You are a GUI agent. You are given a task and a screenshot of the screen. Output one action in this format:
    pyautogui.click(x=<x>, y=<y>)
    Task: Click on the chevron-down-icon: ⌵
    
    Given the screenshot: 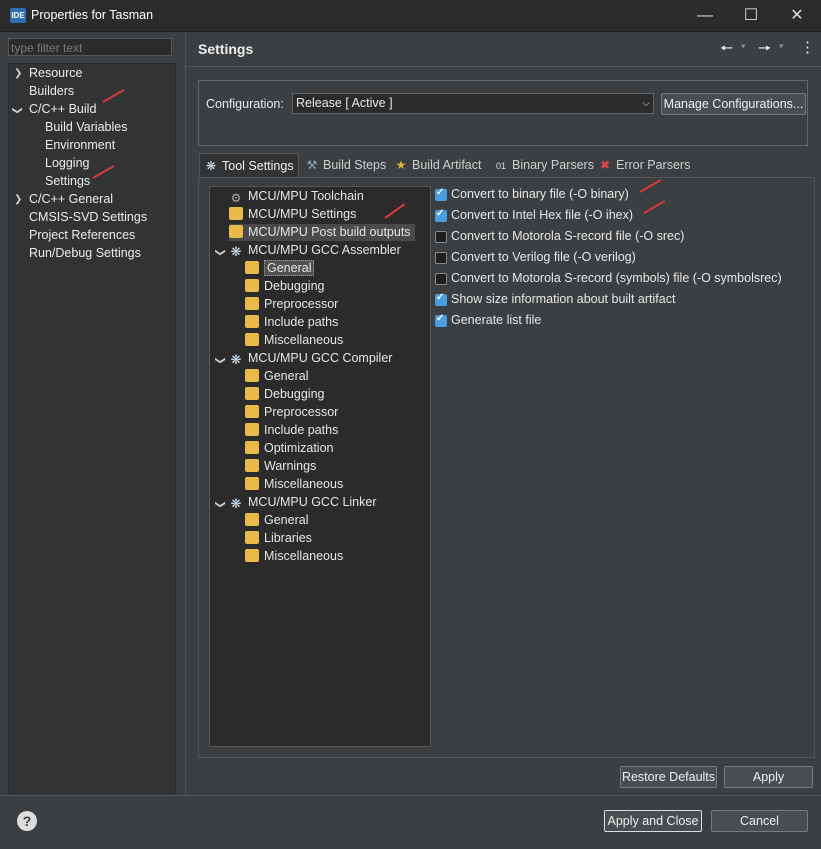 What is the action you would take?
    pyautogui.click(x=646, y=103)
    